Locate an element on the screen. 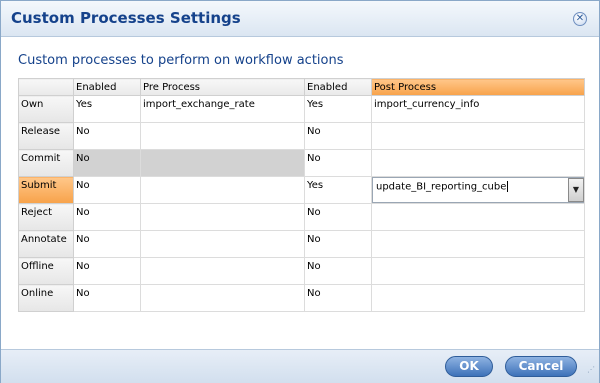 Image resolution: width=600 pixels, height=383 pixels. dialog-footer: OK Cancel is located at coordinates (300, 366).